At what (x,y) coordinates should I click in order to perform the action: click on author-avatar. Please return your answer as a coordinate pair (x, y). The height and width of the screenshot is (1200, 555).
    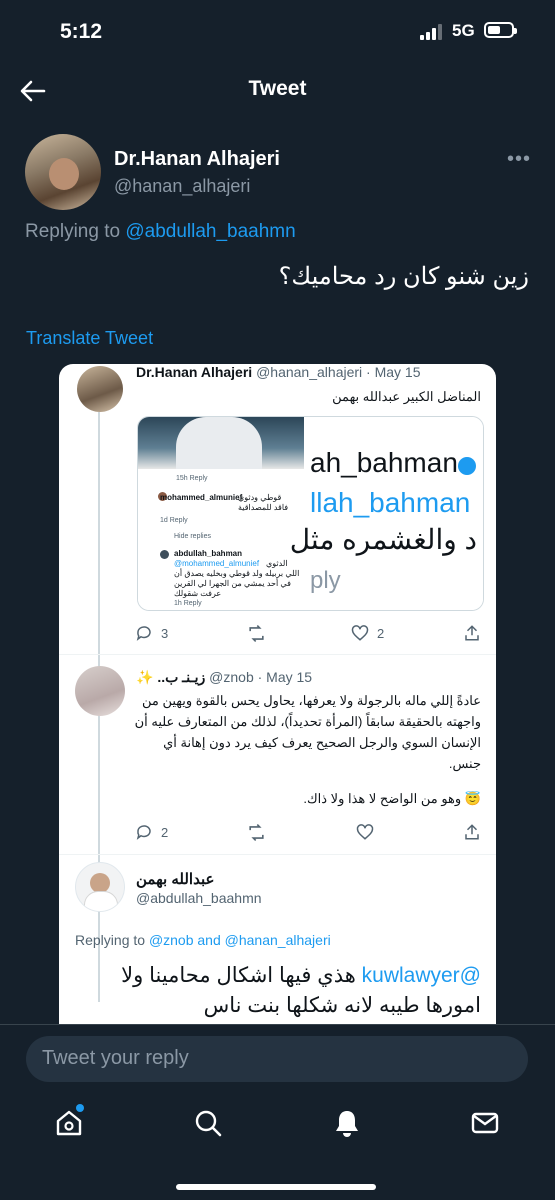
    Looking at the image, I should click on (63, 172).